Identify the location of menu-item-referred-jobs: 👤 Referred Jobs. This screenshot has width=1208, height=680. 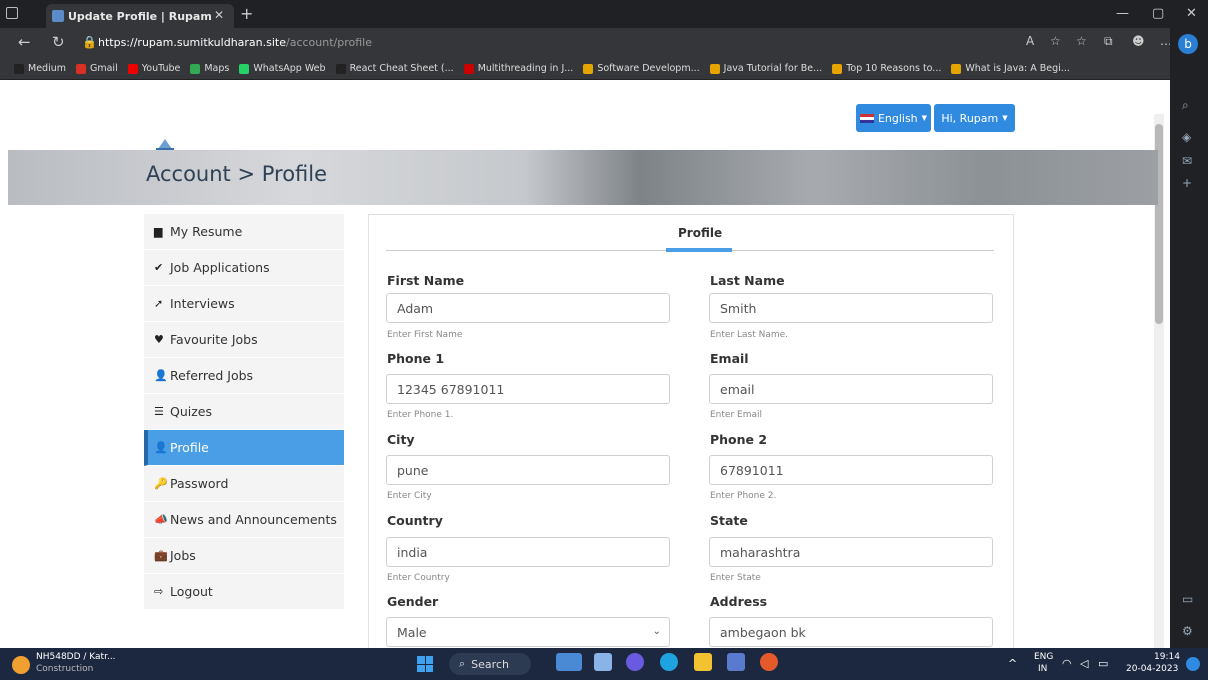
(244, 376).